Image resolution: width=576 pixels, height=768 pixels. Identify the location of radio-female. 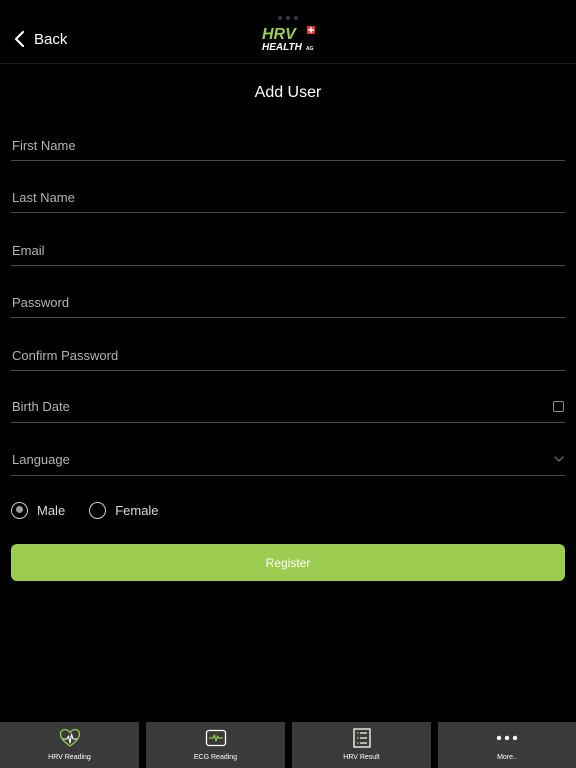
(98, 510).